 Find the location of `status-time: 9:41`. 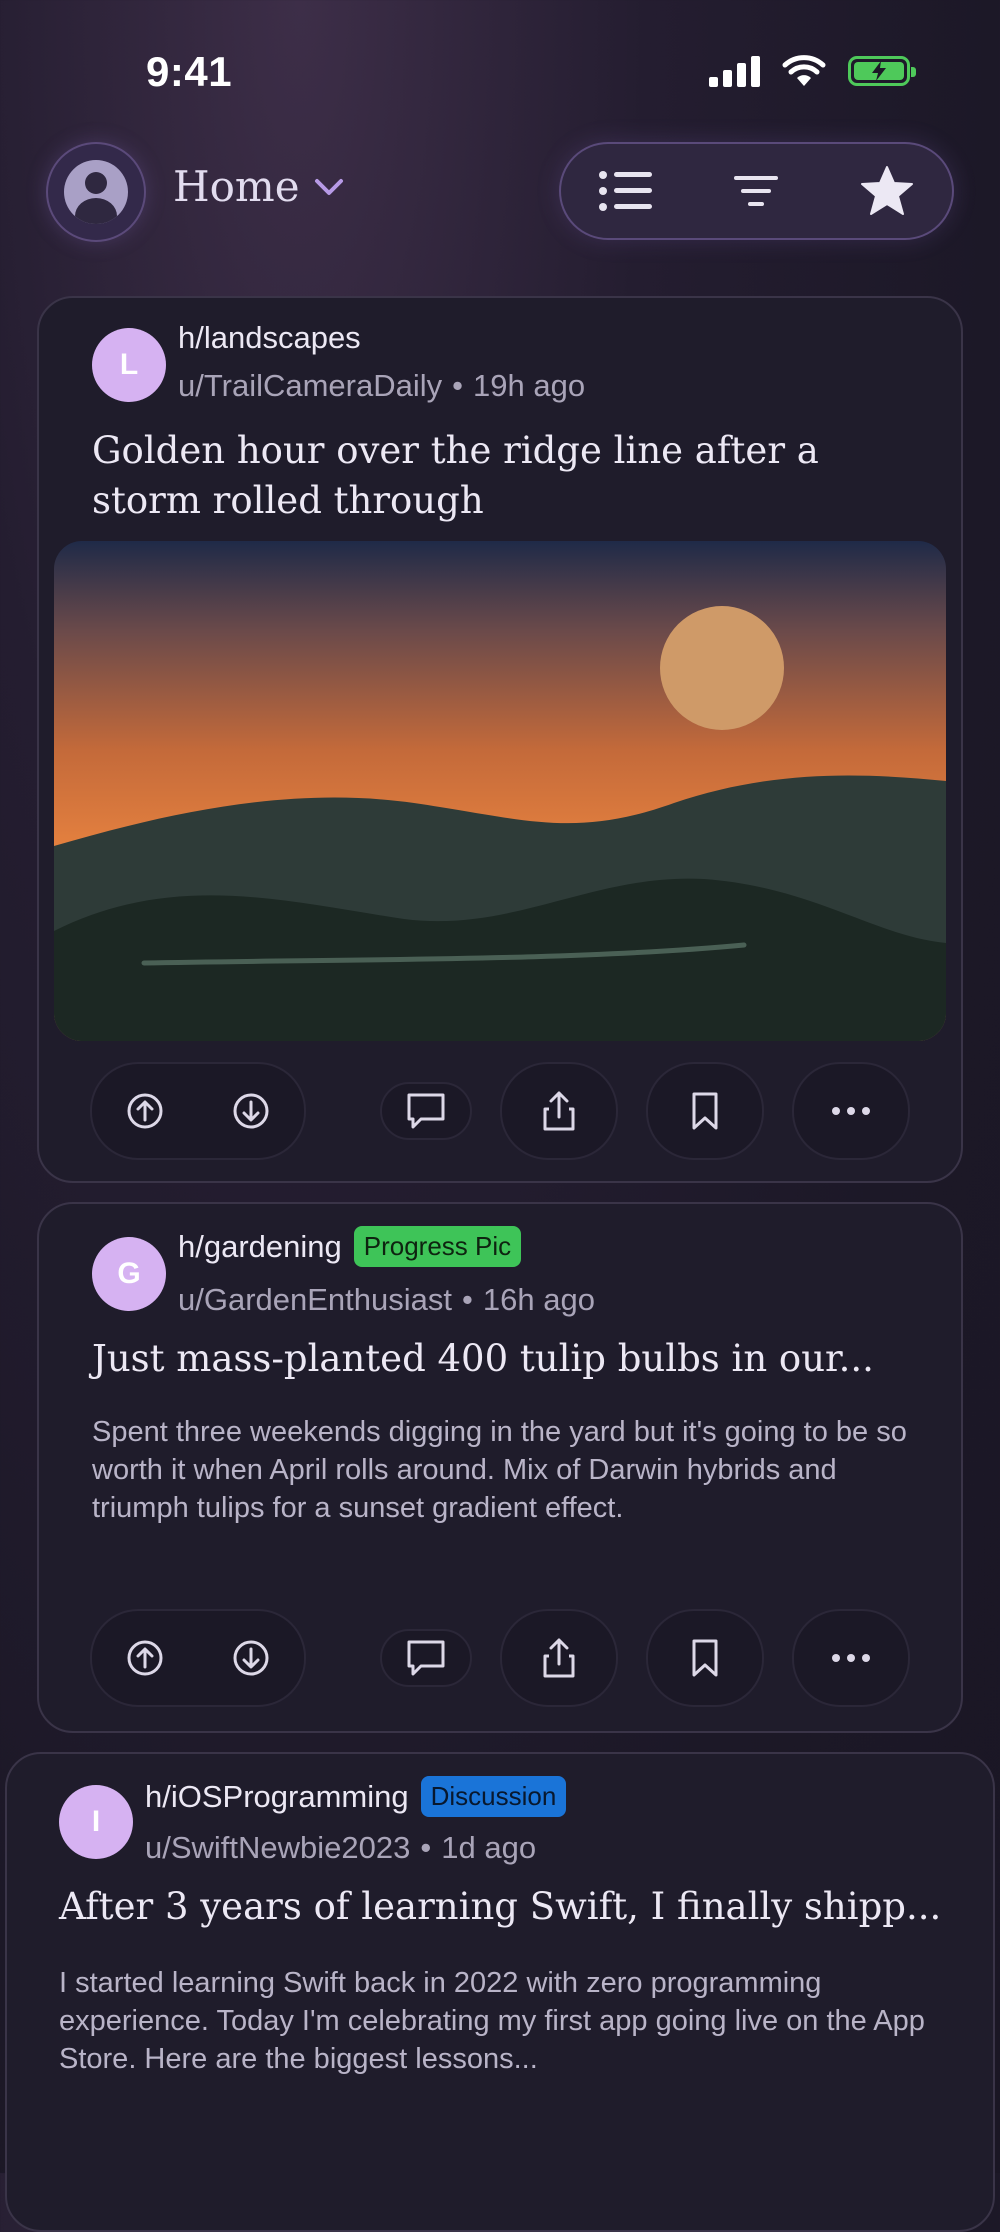

status-time: 9:41 is located at coordinates (189, 71).